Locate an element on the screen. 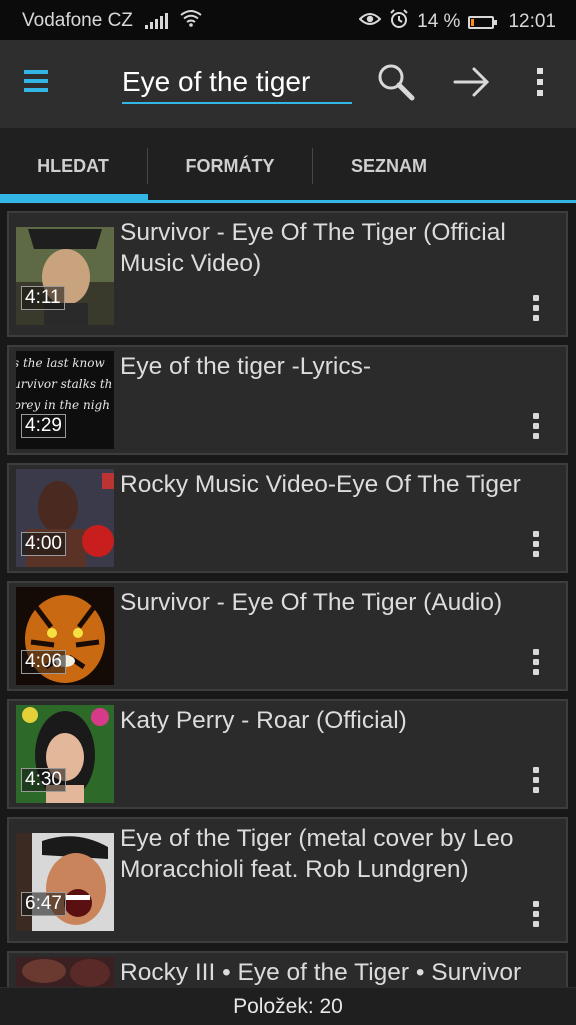 The height and width of the screenshot is (1025, 576). thumbnail-caption: urvivor stalks th is located at coordinates (64, 384).